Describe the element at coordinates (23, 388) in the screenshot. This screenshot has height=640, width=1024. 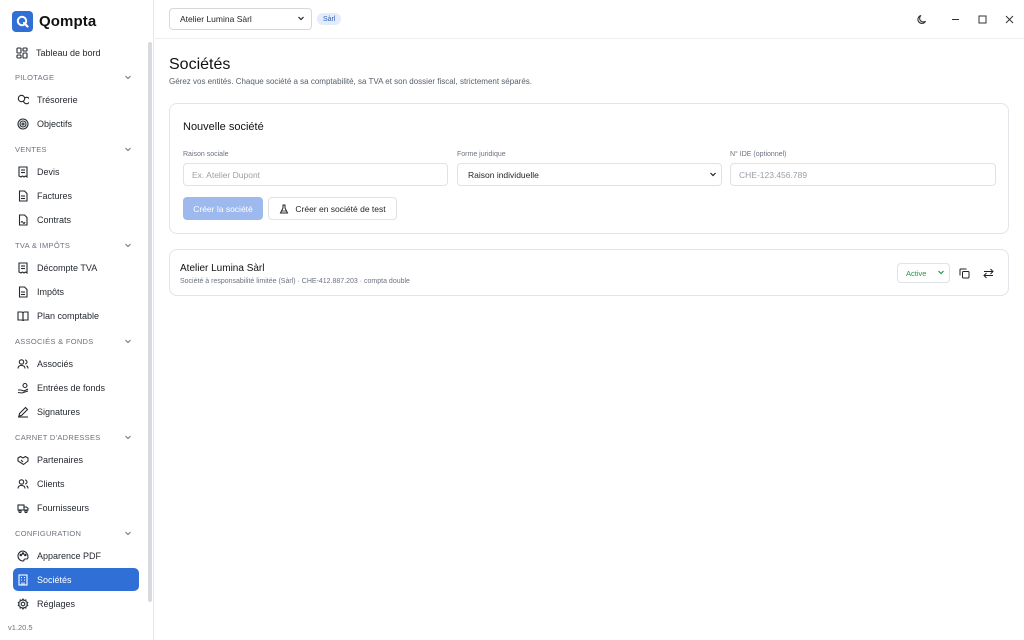
I see `hand-coins-icon` at that location.